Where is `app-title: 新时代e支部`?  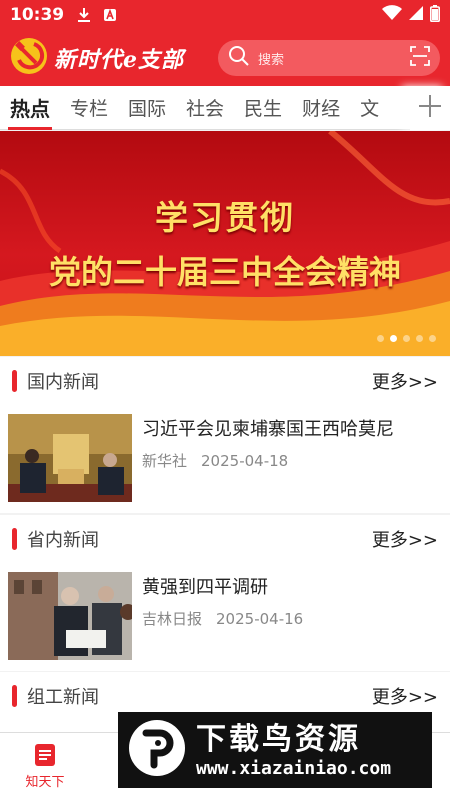 app-title: 新时代e支部 is located at coordinates (119, 60).